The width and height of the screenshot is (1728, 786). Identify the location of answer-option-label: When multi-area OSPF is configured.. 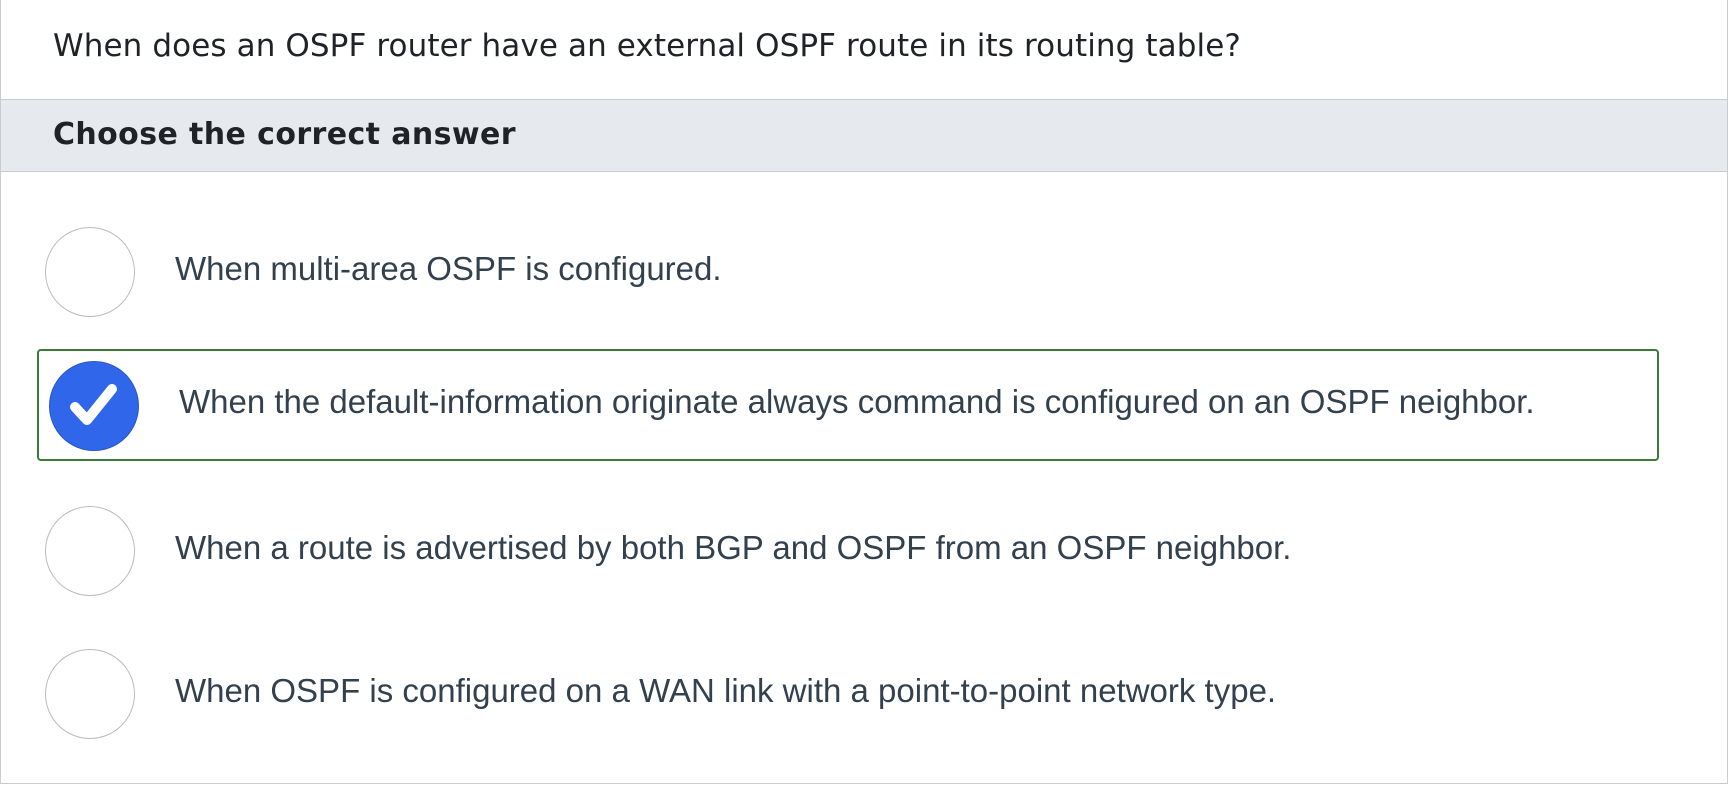
(448, 268).